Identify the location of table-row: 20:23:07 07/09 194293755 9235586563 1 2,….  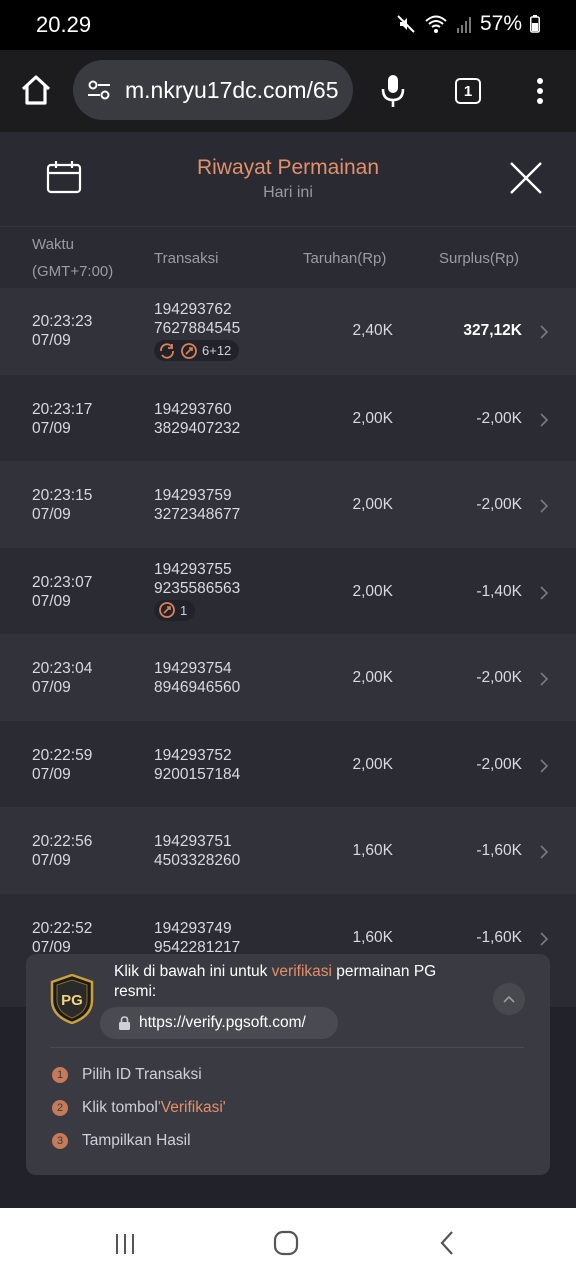
(288, 590).